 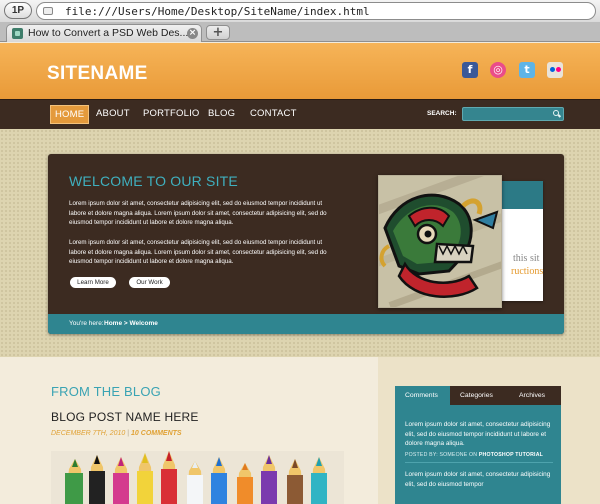 What do you see at coordinates (527, 70) in the screenshot?
I see `twitter-icon: t` at bounding box center [527, 70].